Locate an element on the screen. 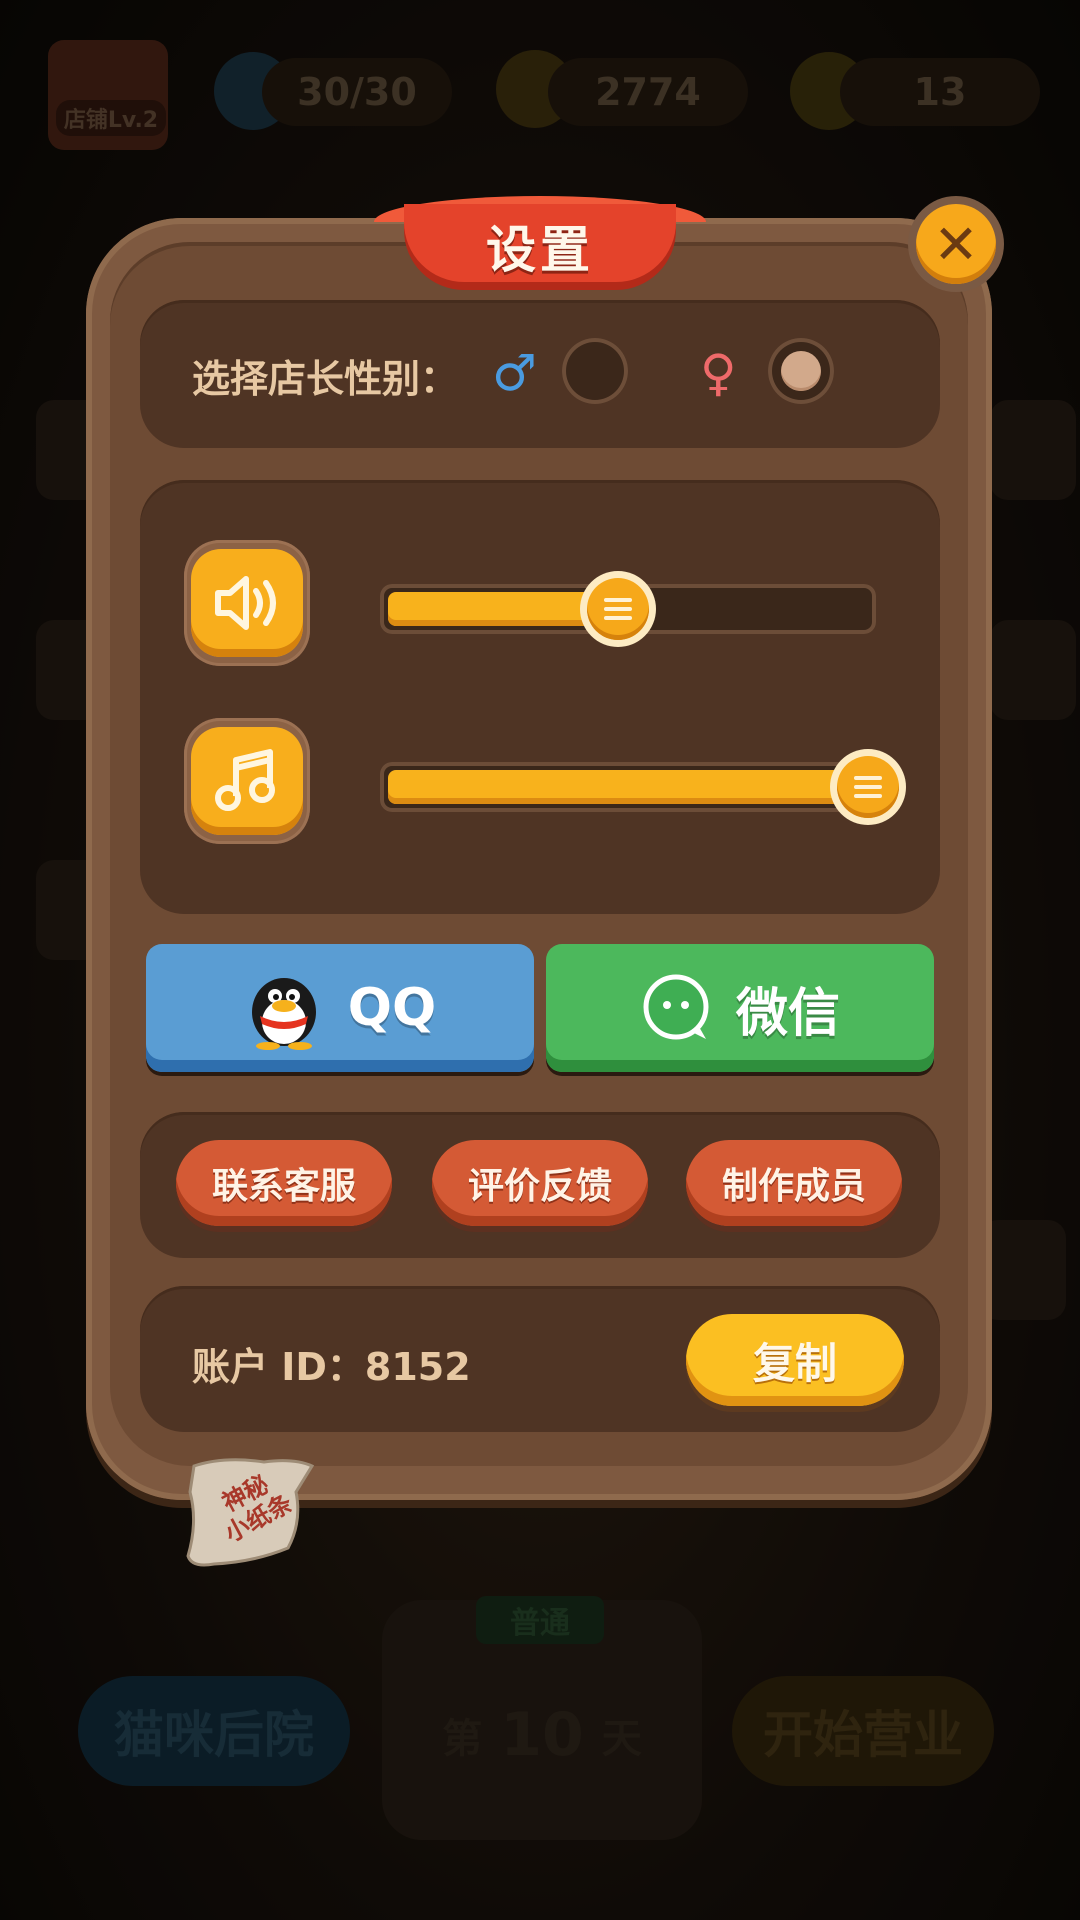 This screenshot has height=1920, width=1080. sound-volume-handle is located at coordinates (618, 609).